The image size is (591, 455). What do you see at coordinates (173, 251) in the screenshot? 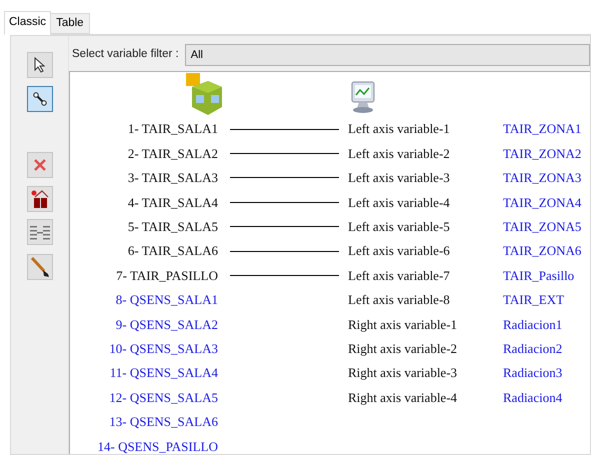
I see `source-variable: 6- TAIR_SALA6` at bounding box center [173, 251].